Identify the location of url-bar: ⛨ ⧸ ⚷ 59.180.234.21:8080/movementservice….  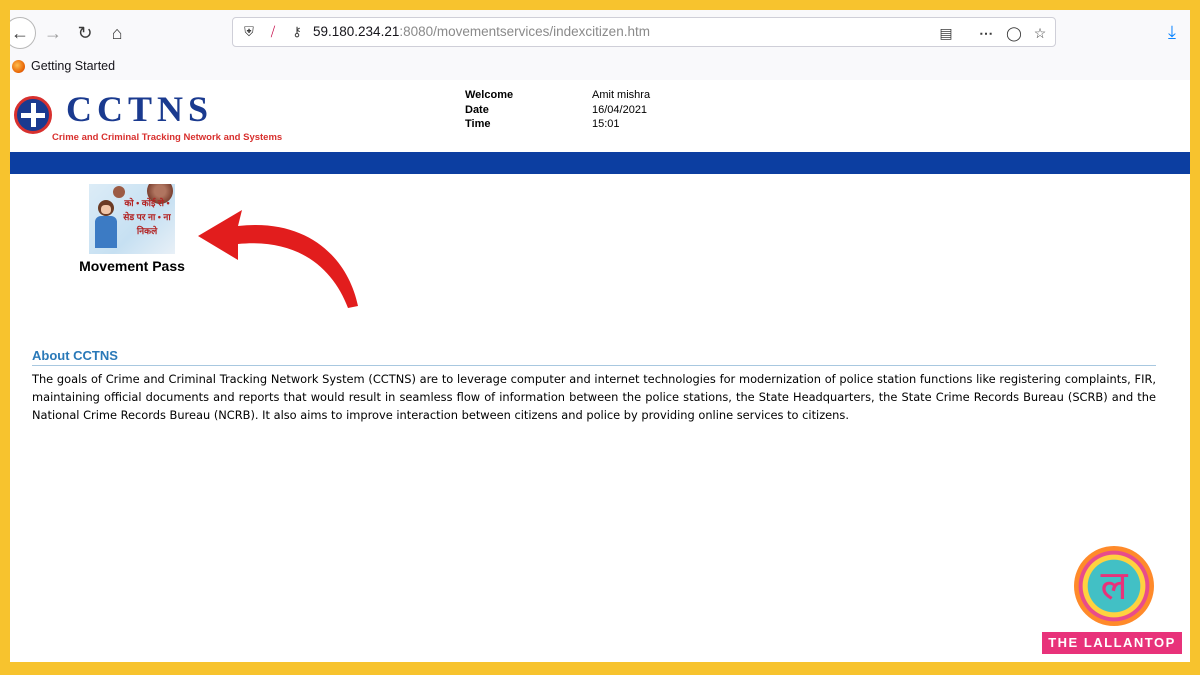
(644, 32).